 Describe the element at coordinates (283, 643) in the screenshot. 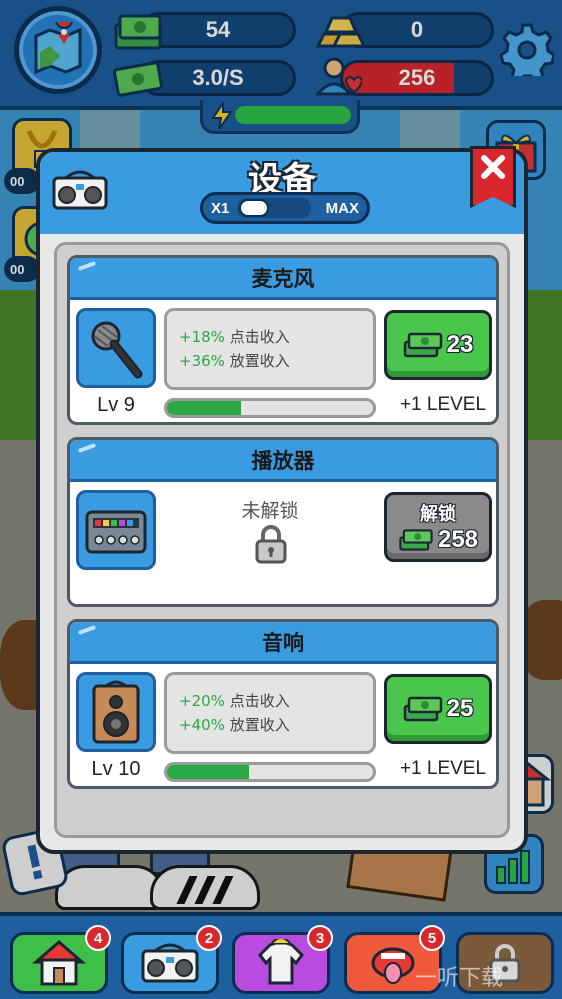

I see `equipment-name: 音响` at that location.